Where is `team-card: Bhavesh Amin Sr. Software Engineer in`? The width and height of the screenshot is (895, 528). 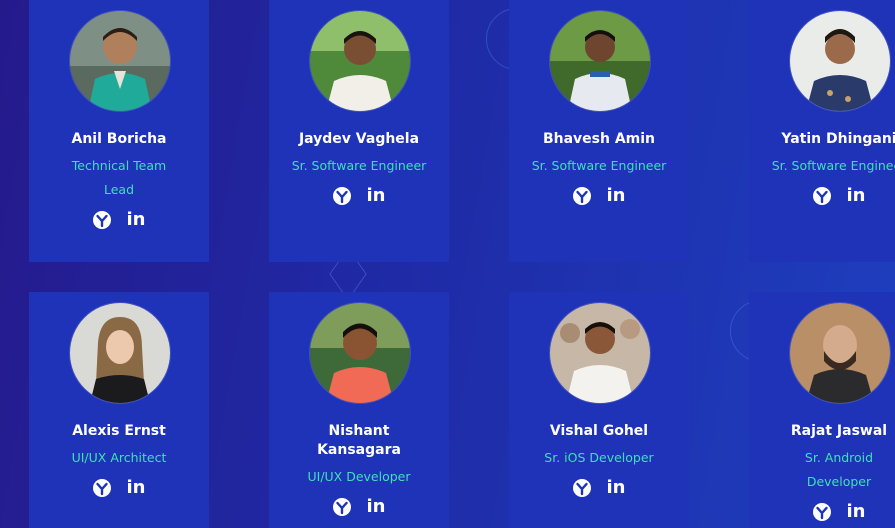 team-card: Bhavesh Amin Sr. Software Engineer in is located at coordinates (599, 131).